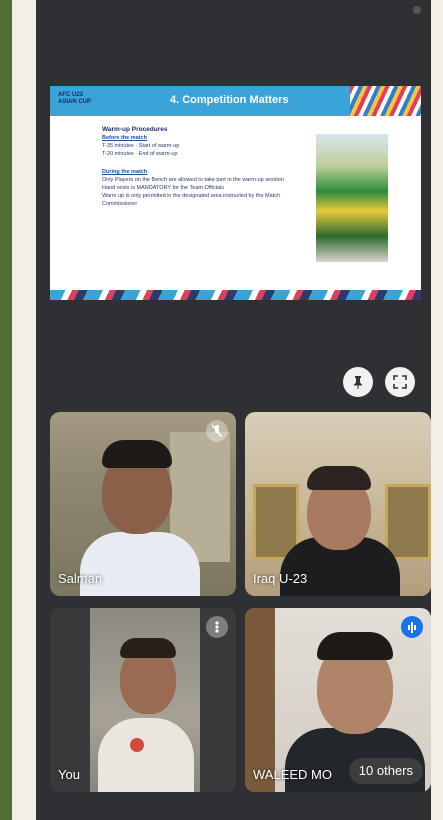 The image size is (443, 820). I want to click on others-count-badge: 10 others, so click(385, 771).